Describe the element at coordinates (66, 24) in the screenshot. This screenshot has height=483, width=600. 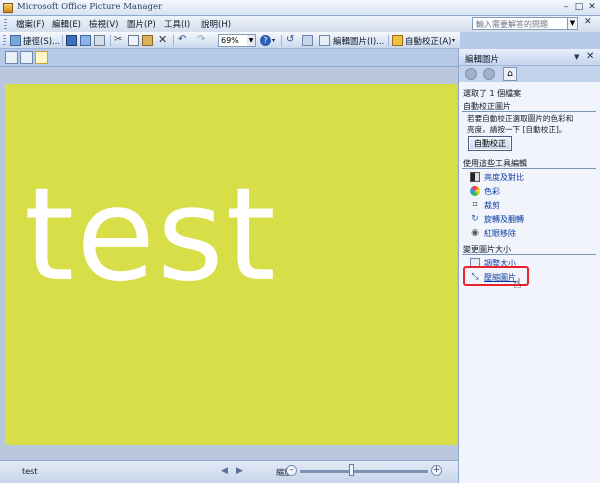
I see `menu-edit: 編輯(E)` at that location.